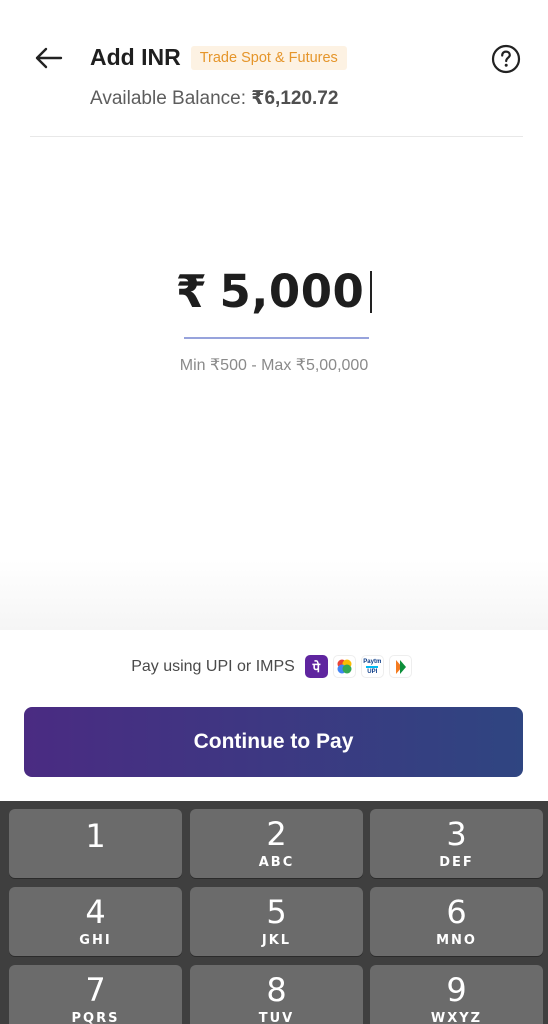 The image size is (548, 1024). Describe the element at coordinates (316, 666) in the screenshot. I see `phonepe-icon: पे` at that location.